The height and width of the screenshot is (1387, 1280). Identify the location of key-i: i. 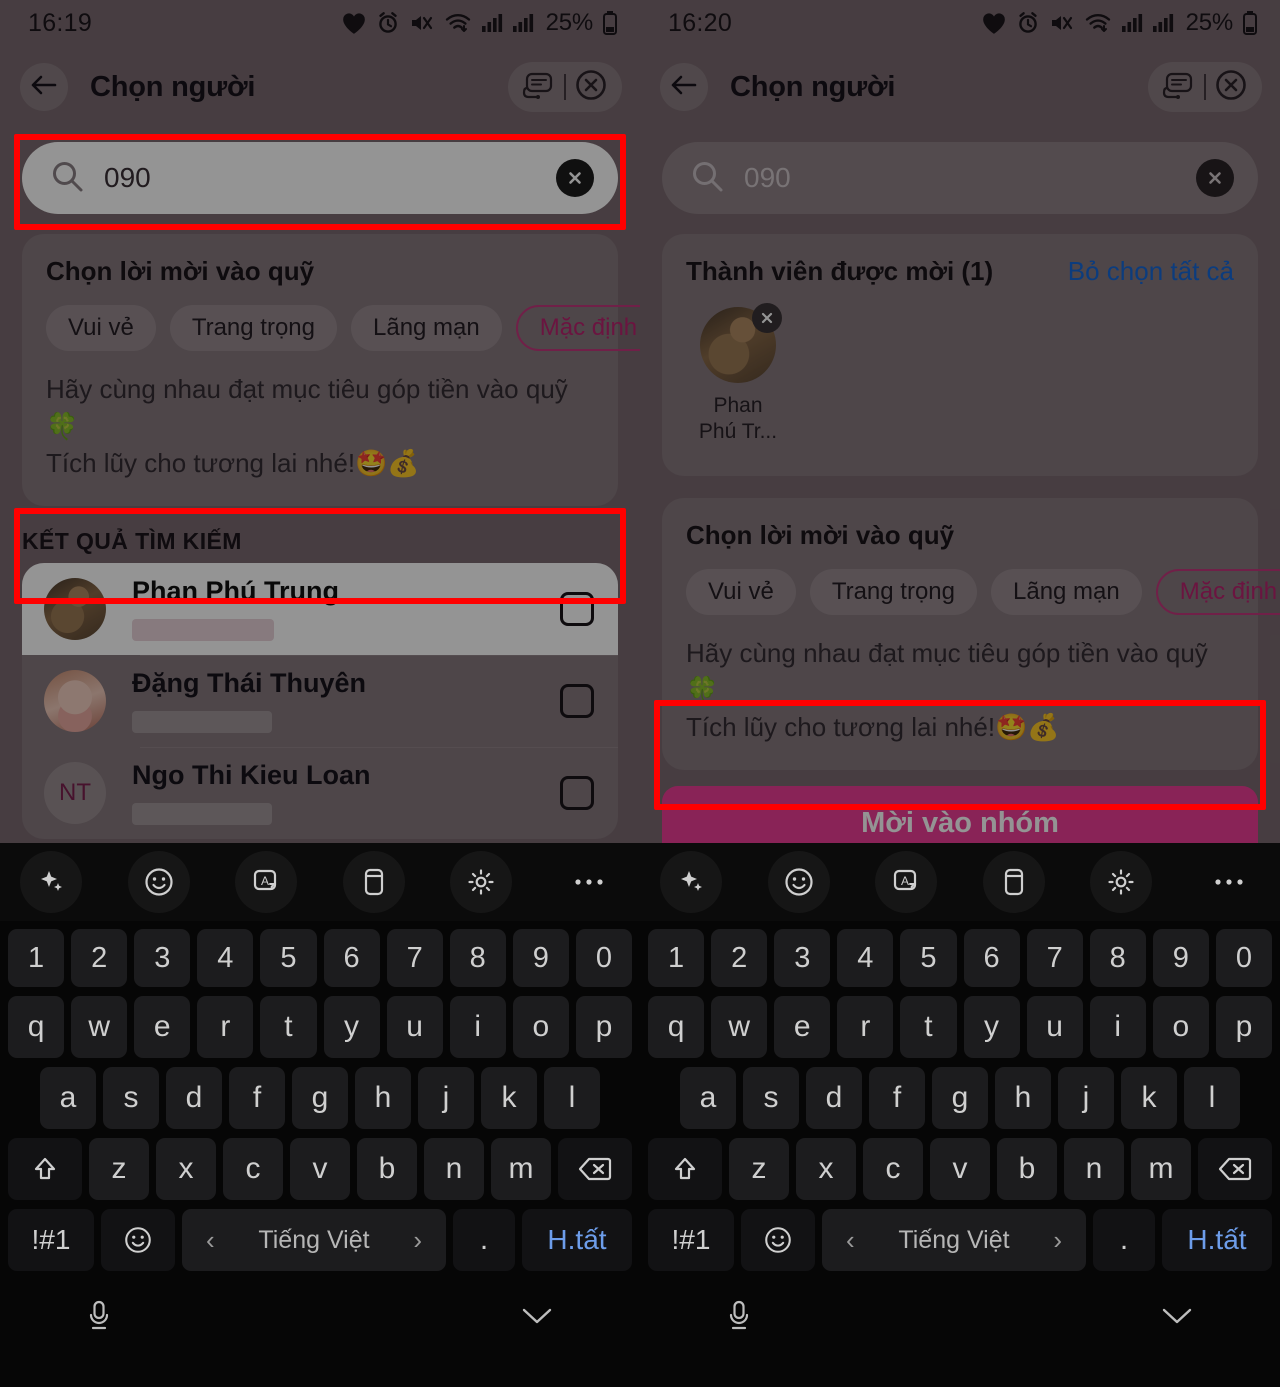
(1117, 1027).